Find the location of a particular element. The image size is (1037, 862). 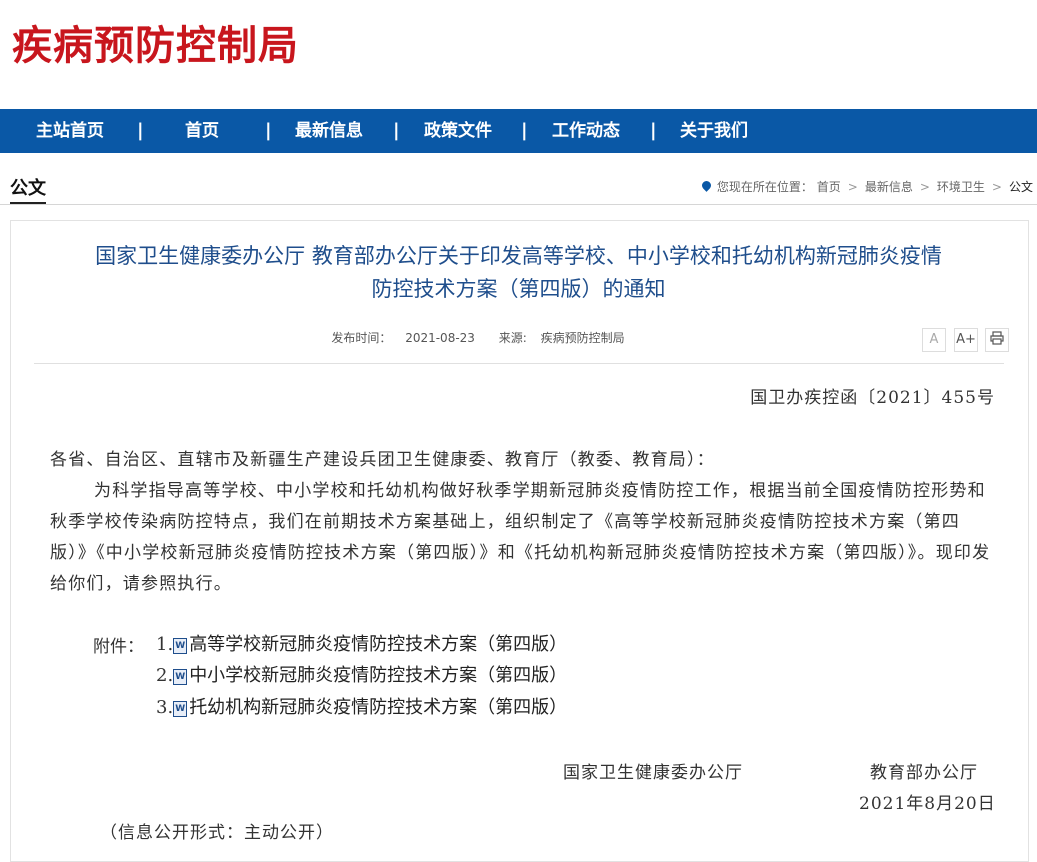

article-title-line2: 防控技术方案（第四版）的通知 is located at coordinates (518, 289).